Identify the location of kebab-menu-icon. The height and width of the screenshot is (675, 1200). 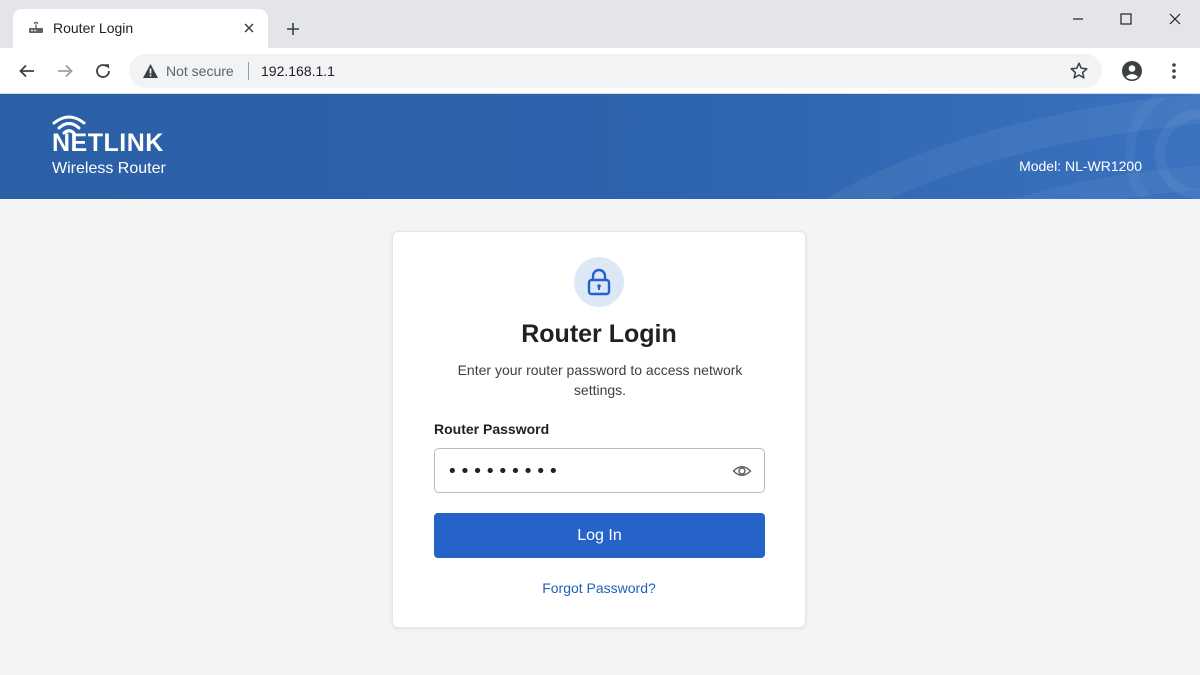
(1174, 71).